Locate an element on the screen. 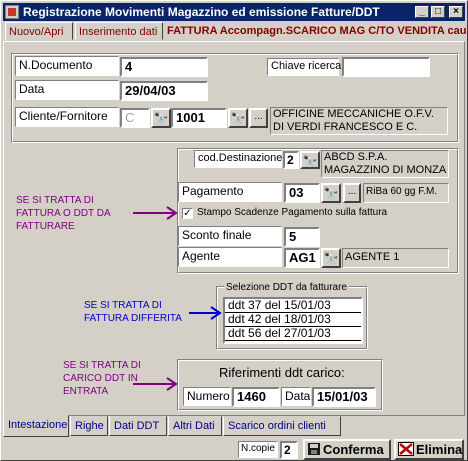 This screenshot has width=468, height=461. note-carico-ddt: SE SI TRATTA DI CARICO DDT IN ENTRATA is located at coordinates (102, 378).